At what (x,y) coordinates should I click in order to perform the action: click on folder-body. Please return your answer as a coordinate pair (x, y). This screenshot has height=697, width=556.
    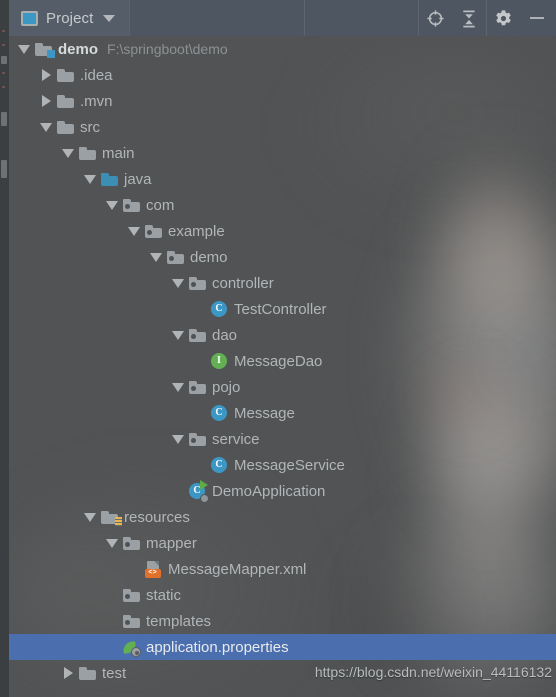
    Looking at the image, I should click on (87, 154).